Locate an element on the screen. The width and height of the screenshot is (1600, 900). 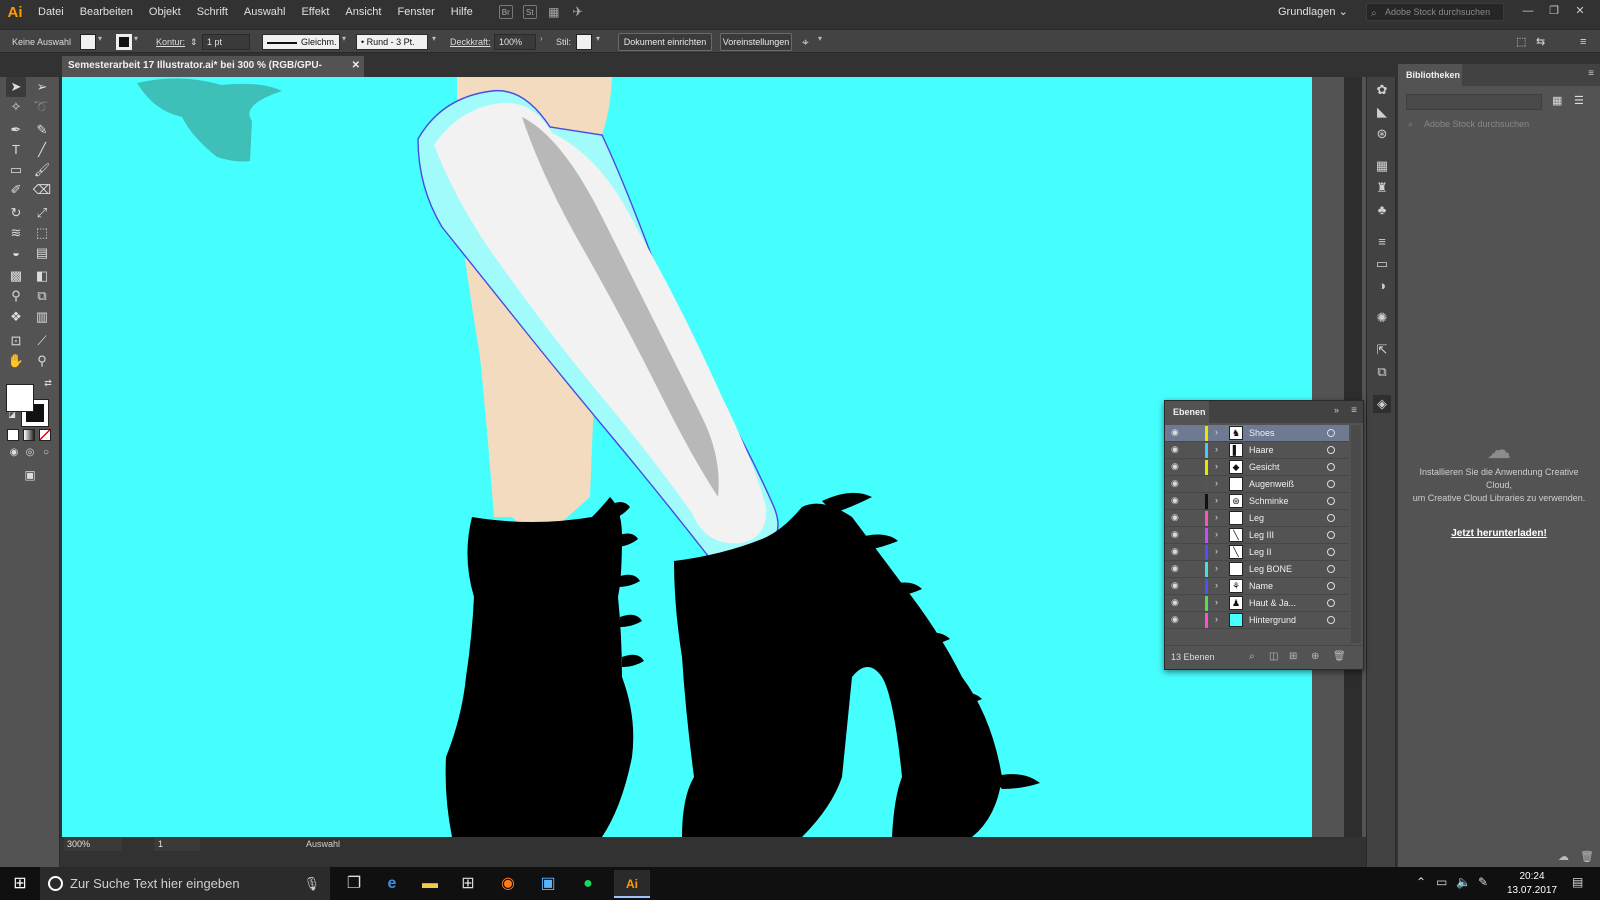
layer-row: ◉ › Leg is located at coordinates (1257, 518).